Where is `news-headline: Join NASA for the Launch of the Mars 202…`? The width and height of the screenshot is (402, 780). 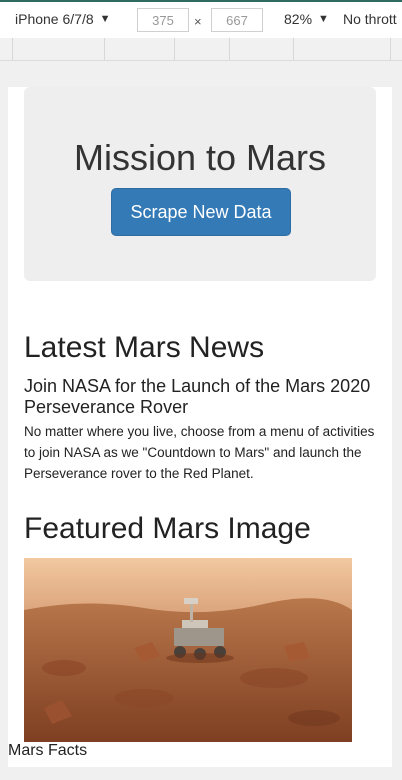 news-headline: Join NASA for the Launch of the Mars 202… is located at coordinates (197, 396).